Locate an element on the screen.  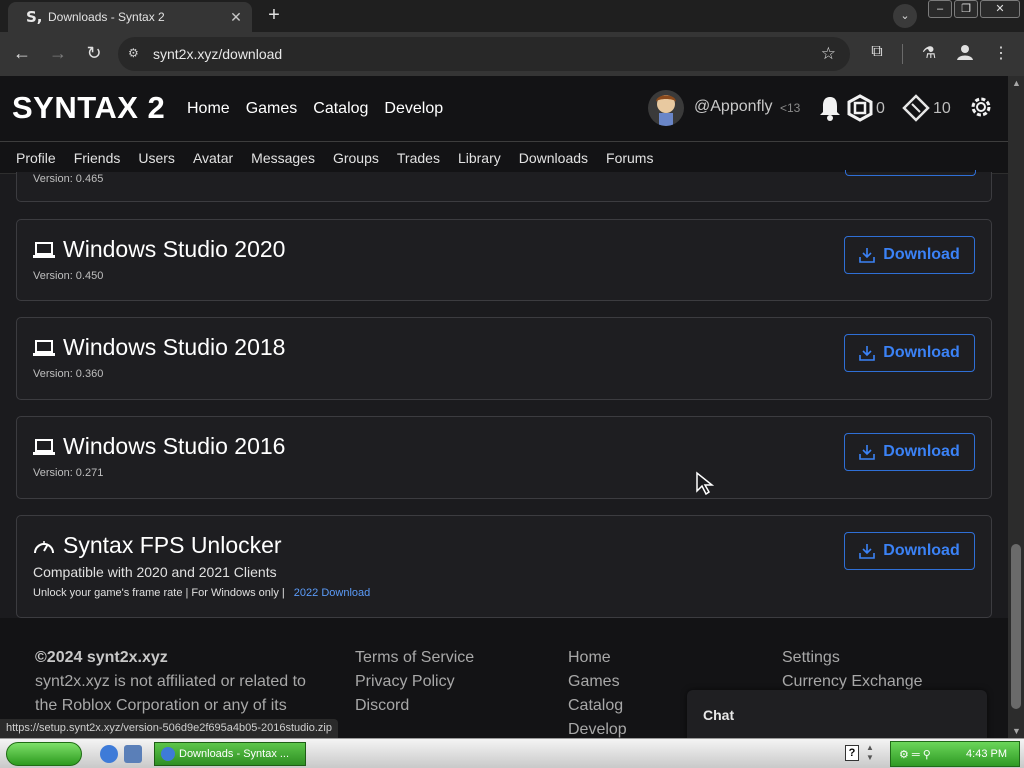
download-card-partial: Version: 0.465 is located at coordinates (504, 187).